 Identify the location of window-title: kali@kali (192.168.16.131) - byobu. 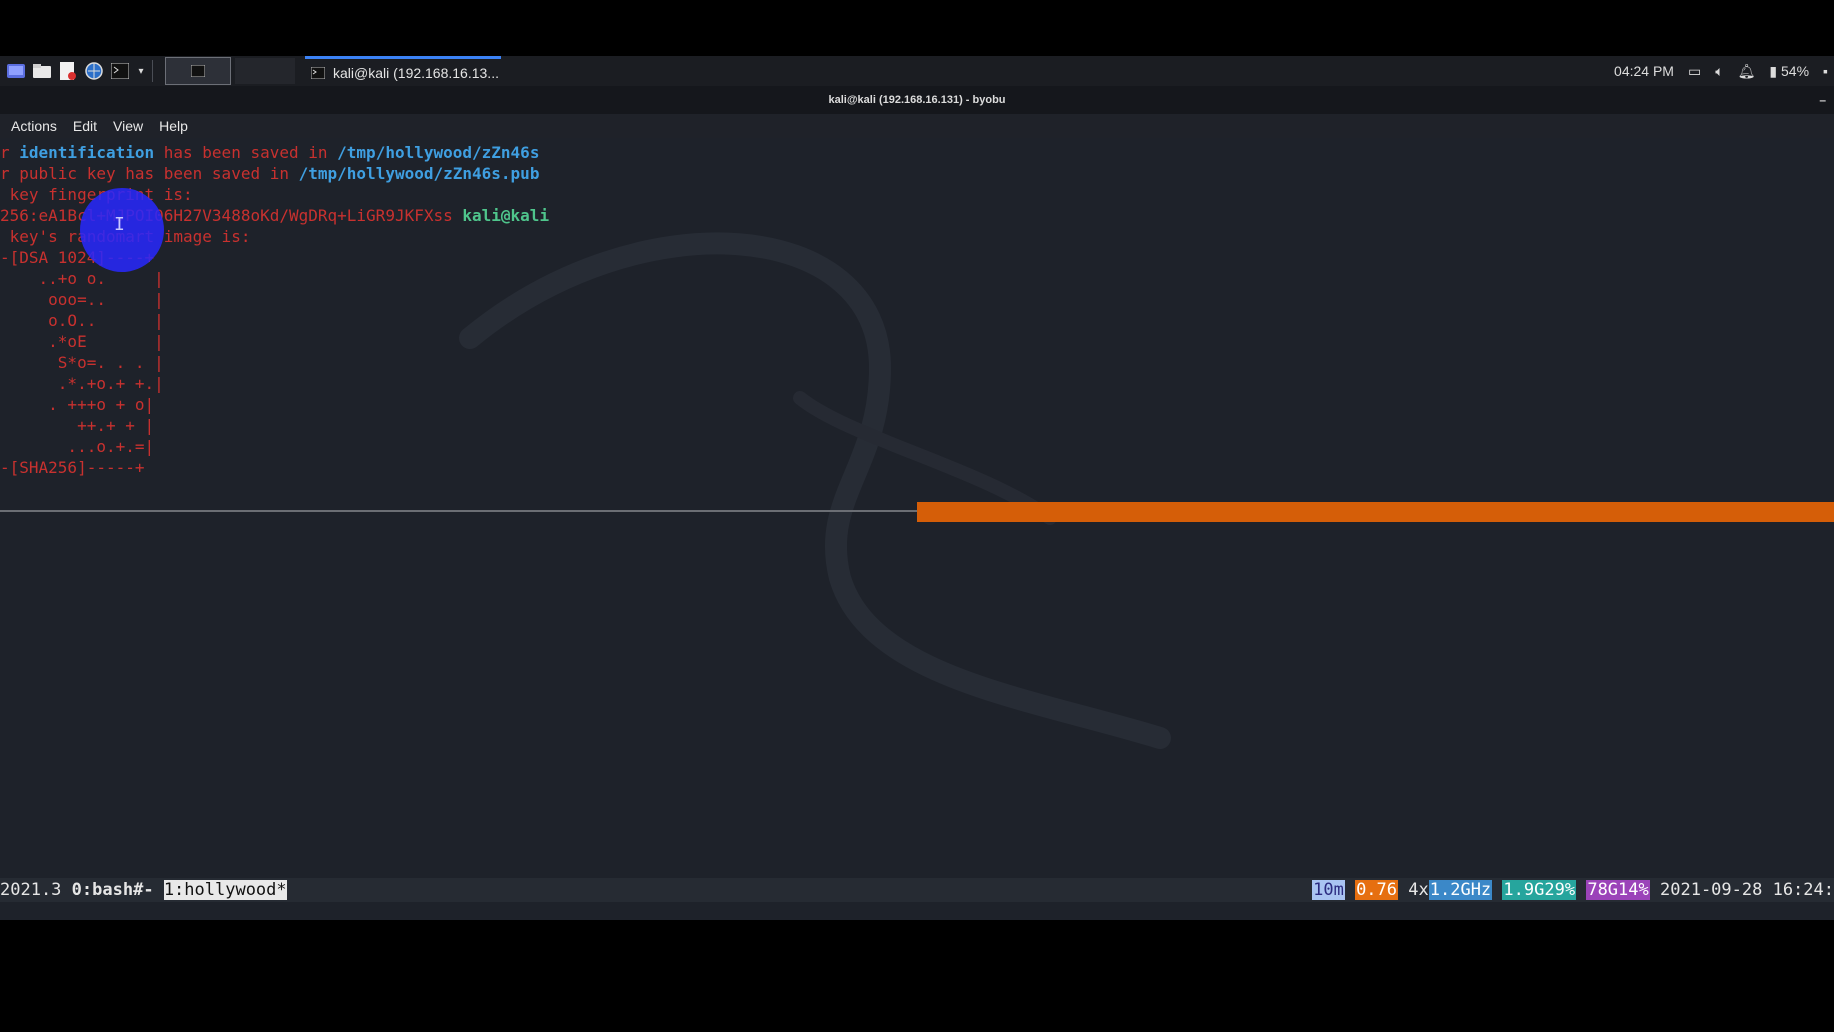
(917, 100).